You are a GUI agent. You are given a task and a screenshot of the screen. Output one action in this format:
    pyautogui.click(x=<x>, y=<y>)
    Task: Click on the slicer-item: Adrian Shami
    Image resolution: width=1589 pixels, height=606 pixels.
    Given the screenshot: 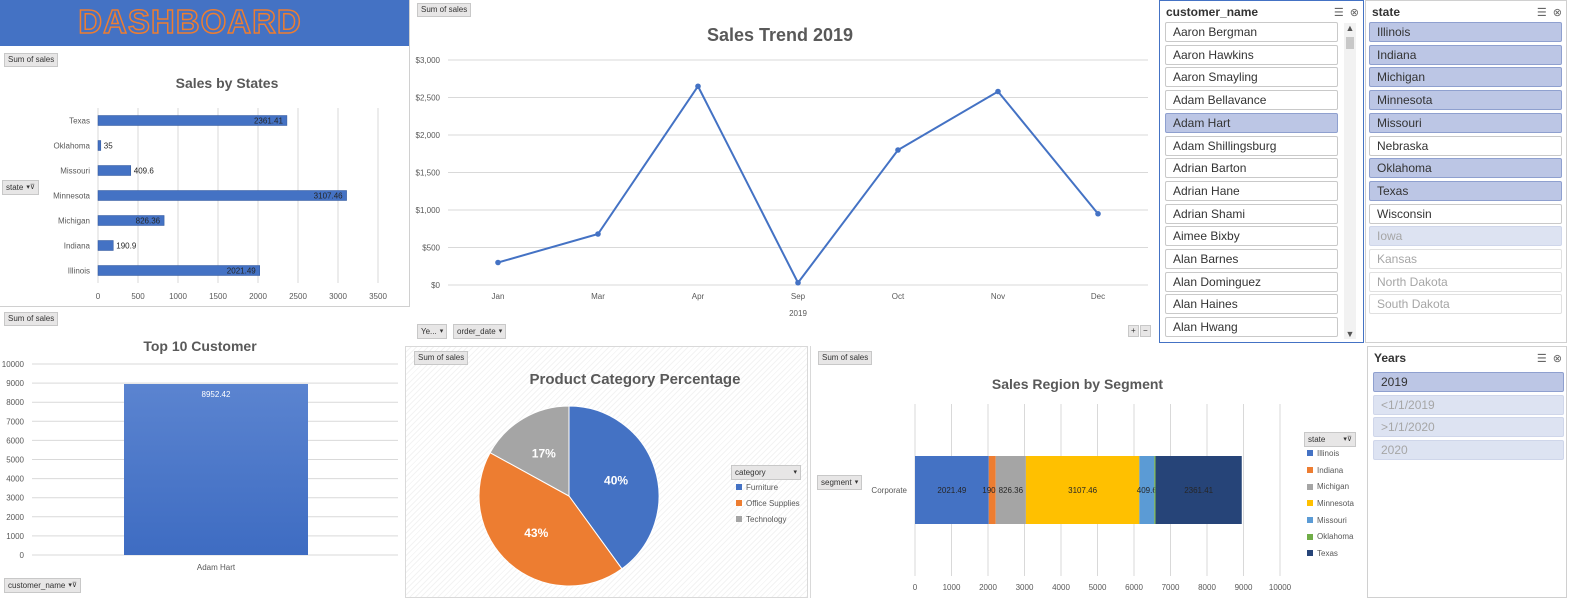 What is the action you would take?
    pyautogui.click(x=1251, y=213)
    